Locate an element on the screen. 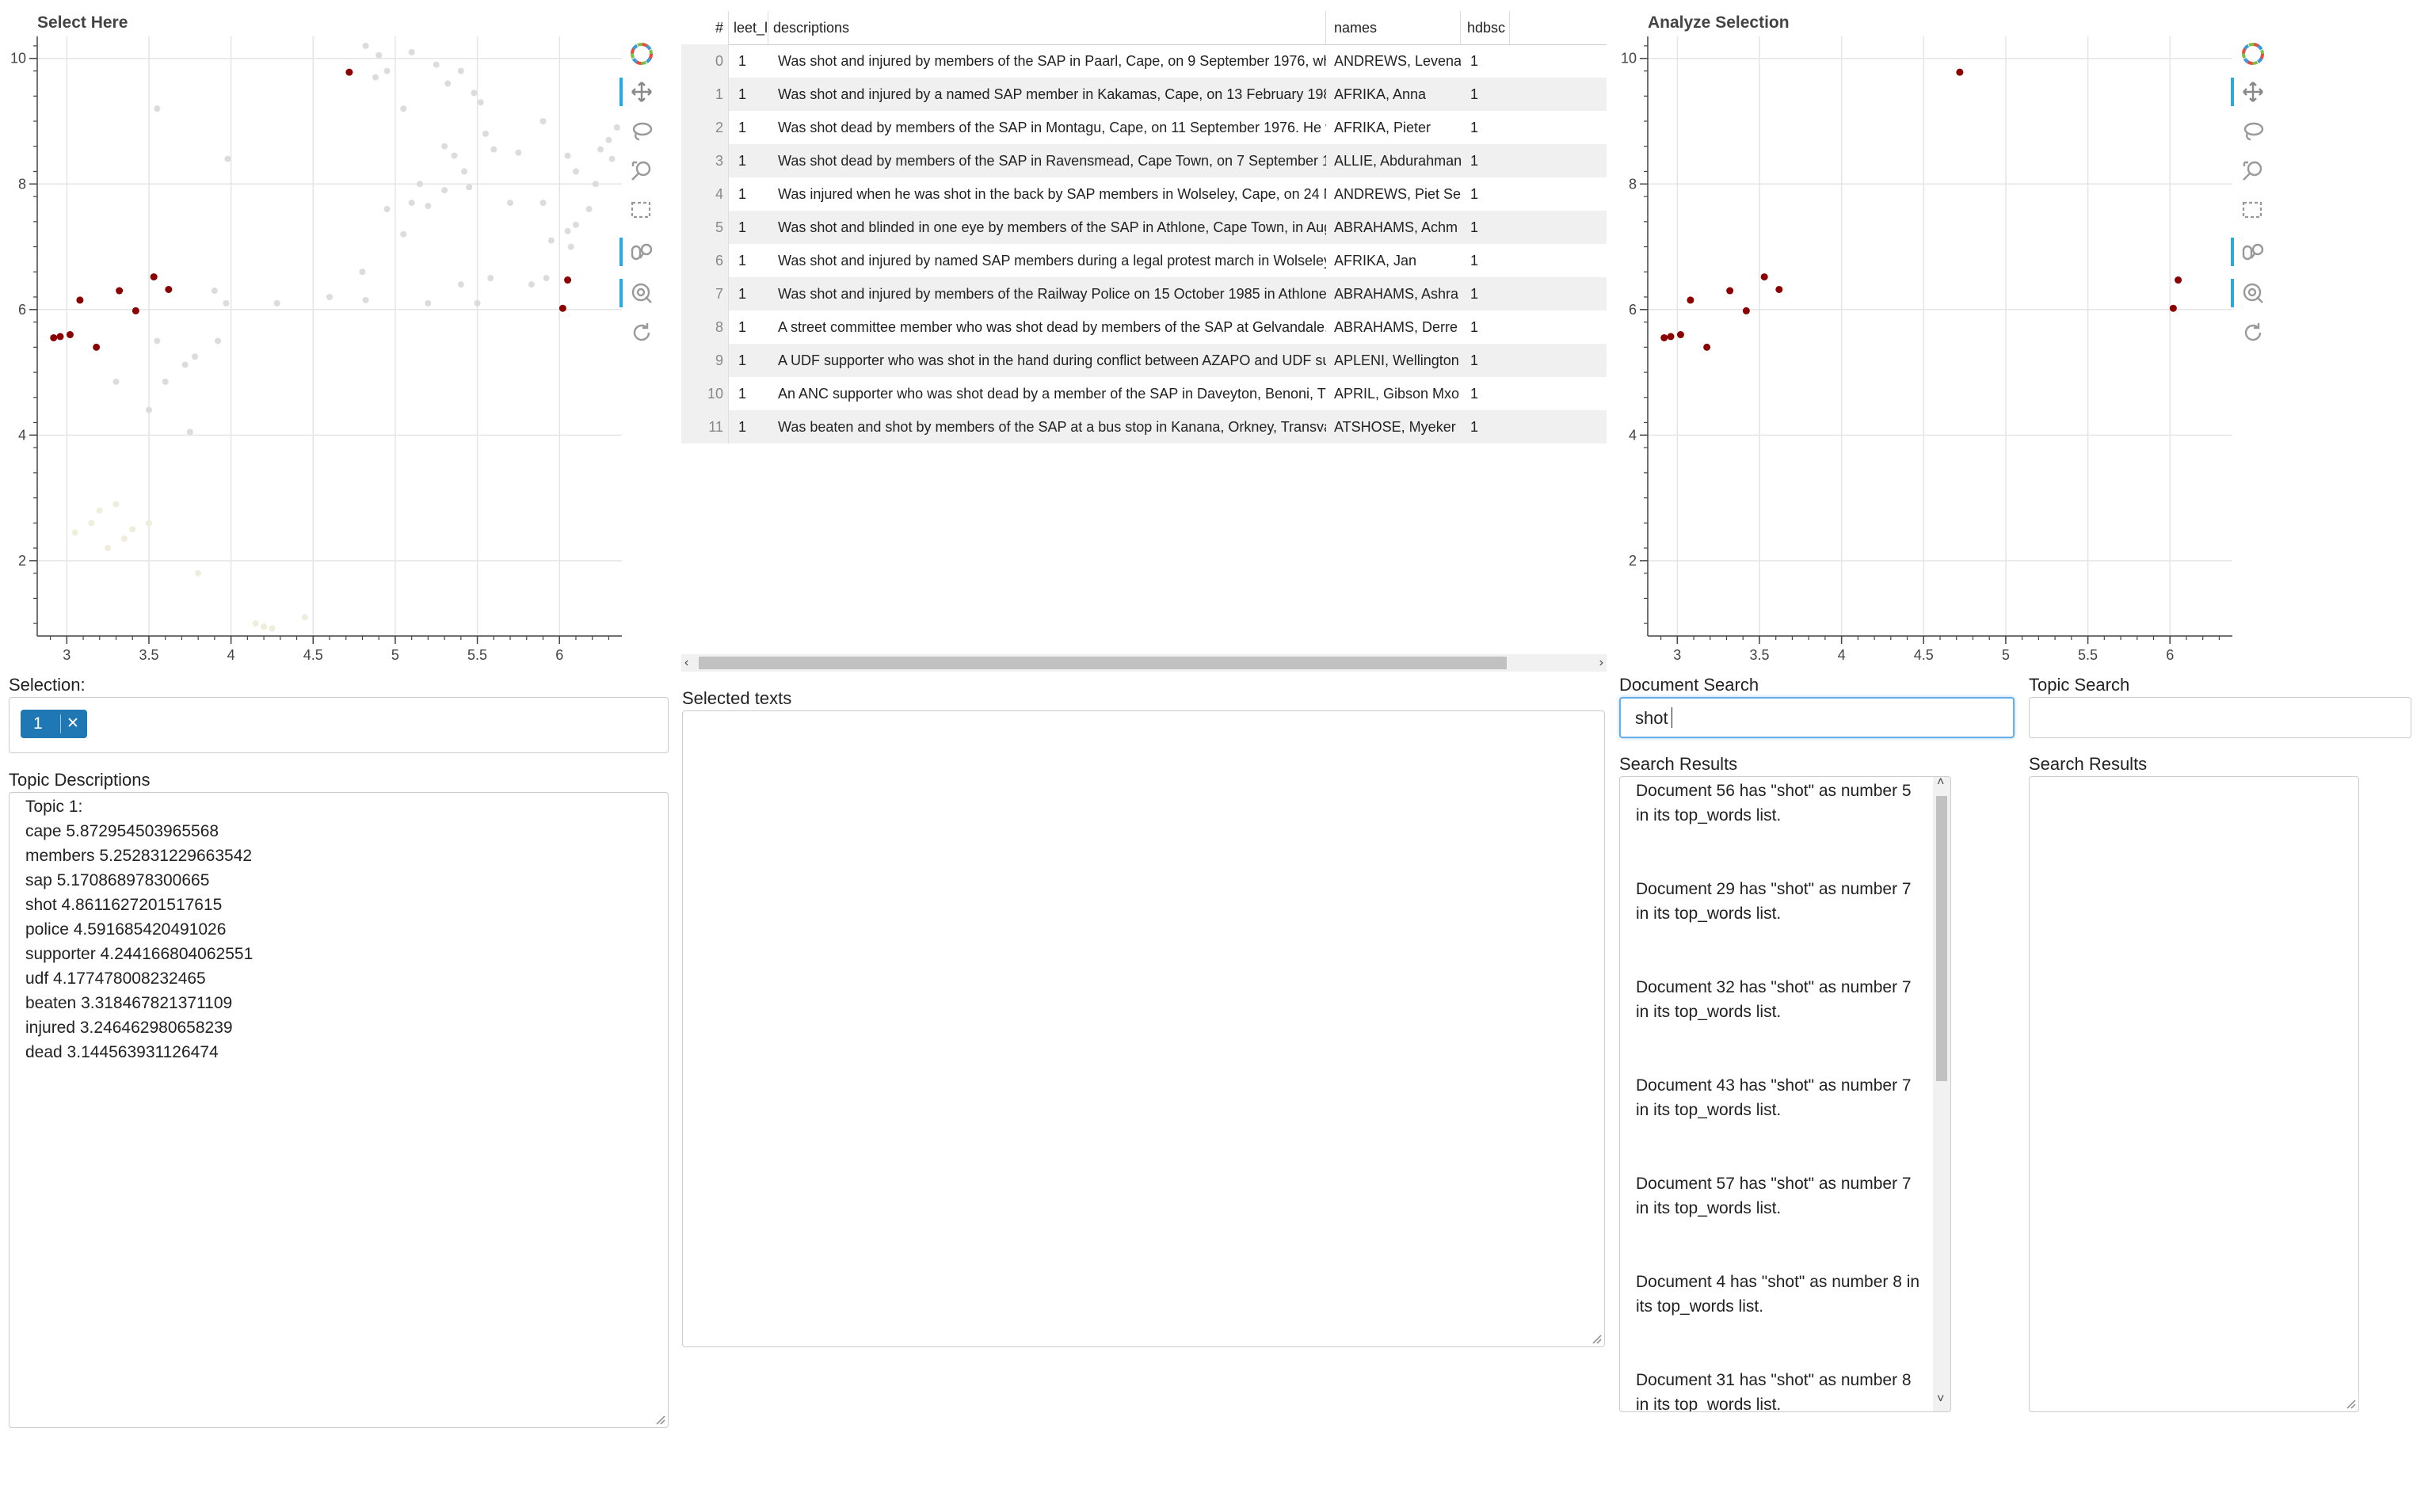 This screenshot has height=1512, width=2413. zoom-in-icon is located at coordinates (642, 171).